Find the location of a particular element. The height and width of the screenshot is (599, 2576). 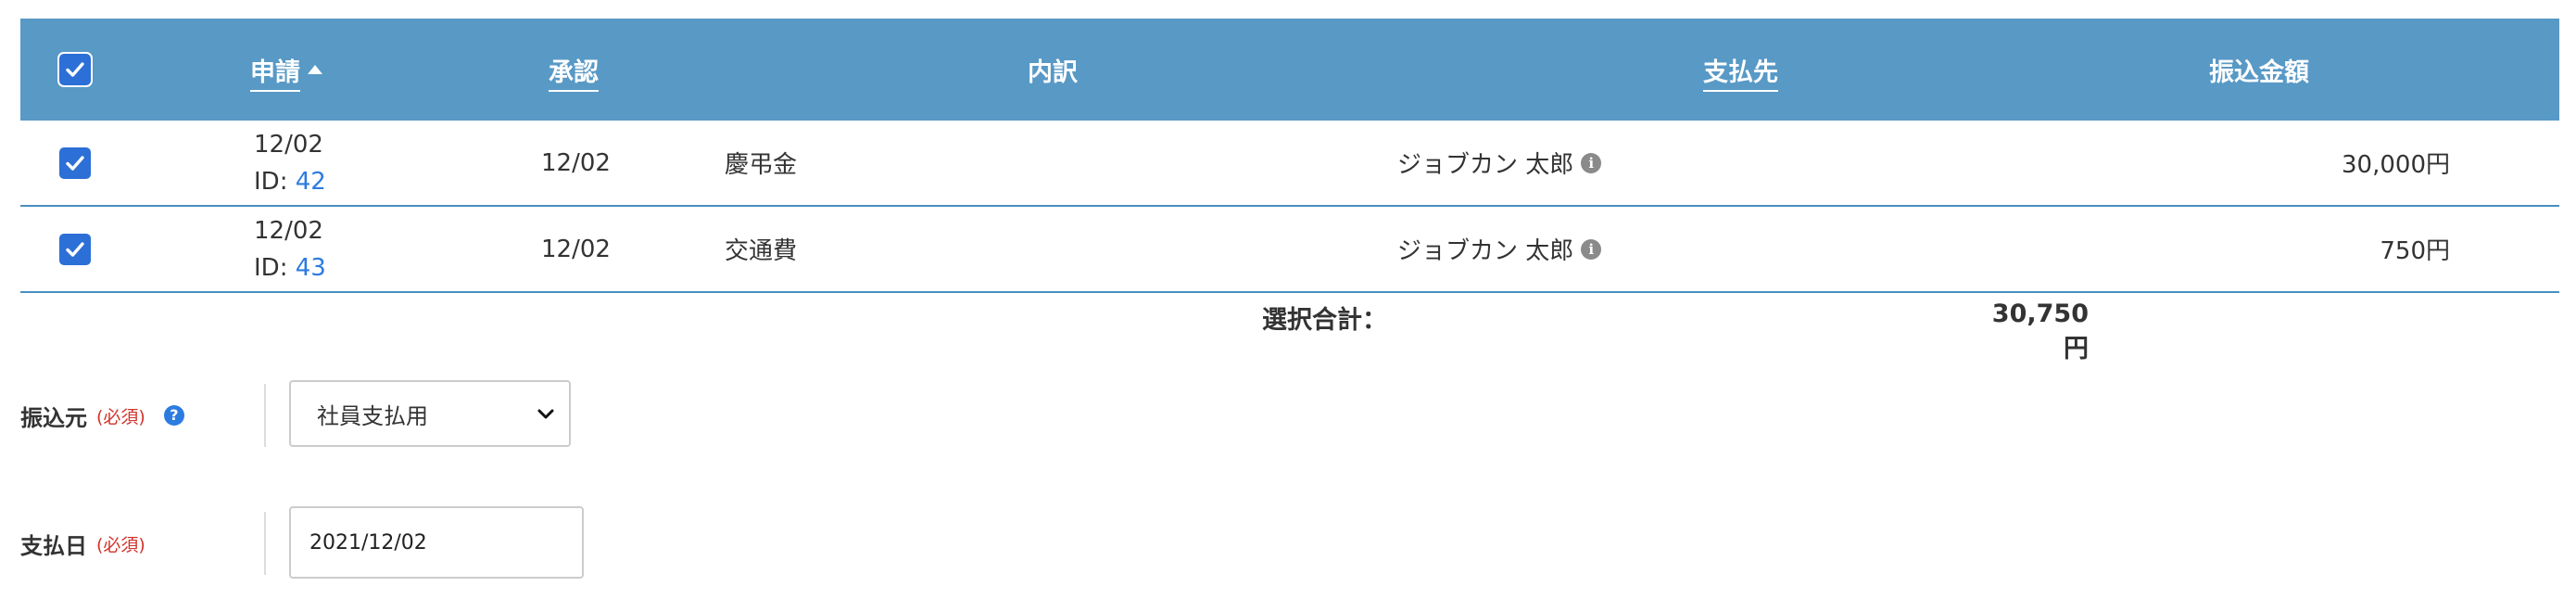

header-payee-sort: 支払先 is located at coordinates (1741, 70).